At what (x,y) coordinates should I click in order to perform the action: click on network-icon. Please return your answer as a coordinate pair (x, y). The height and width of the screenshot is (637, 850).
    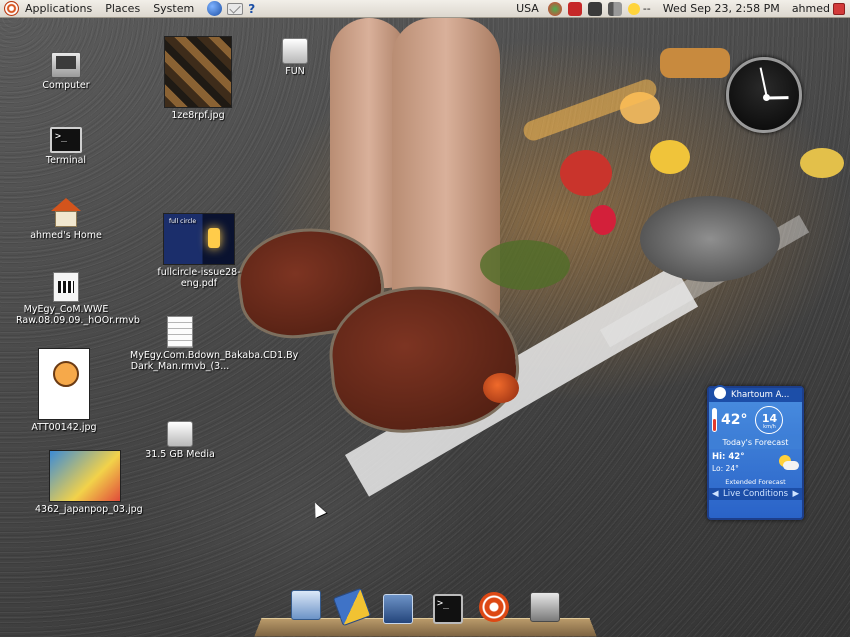
    Looking at the image, I should click on (594, 8).